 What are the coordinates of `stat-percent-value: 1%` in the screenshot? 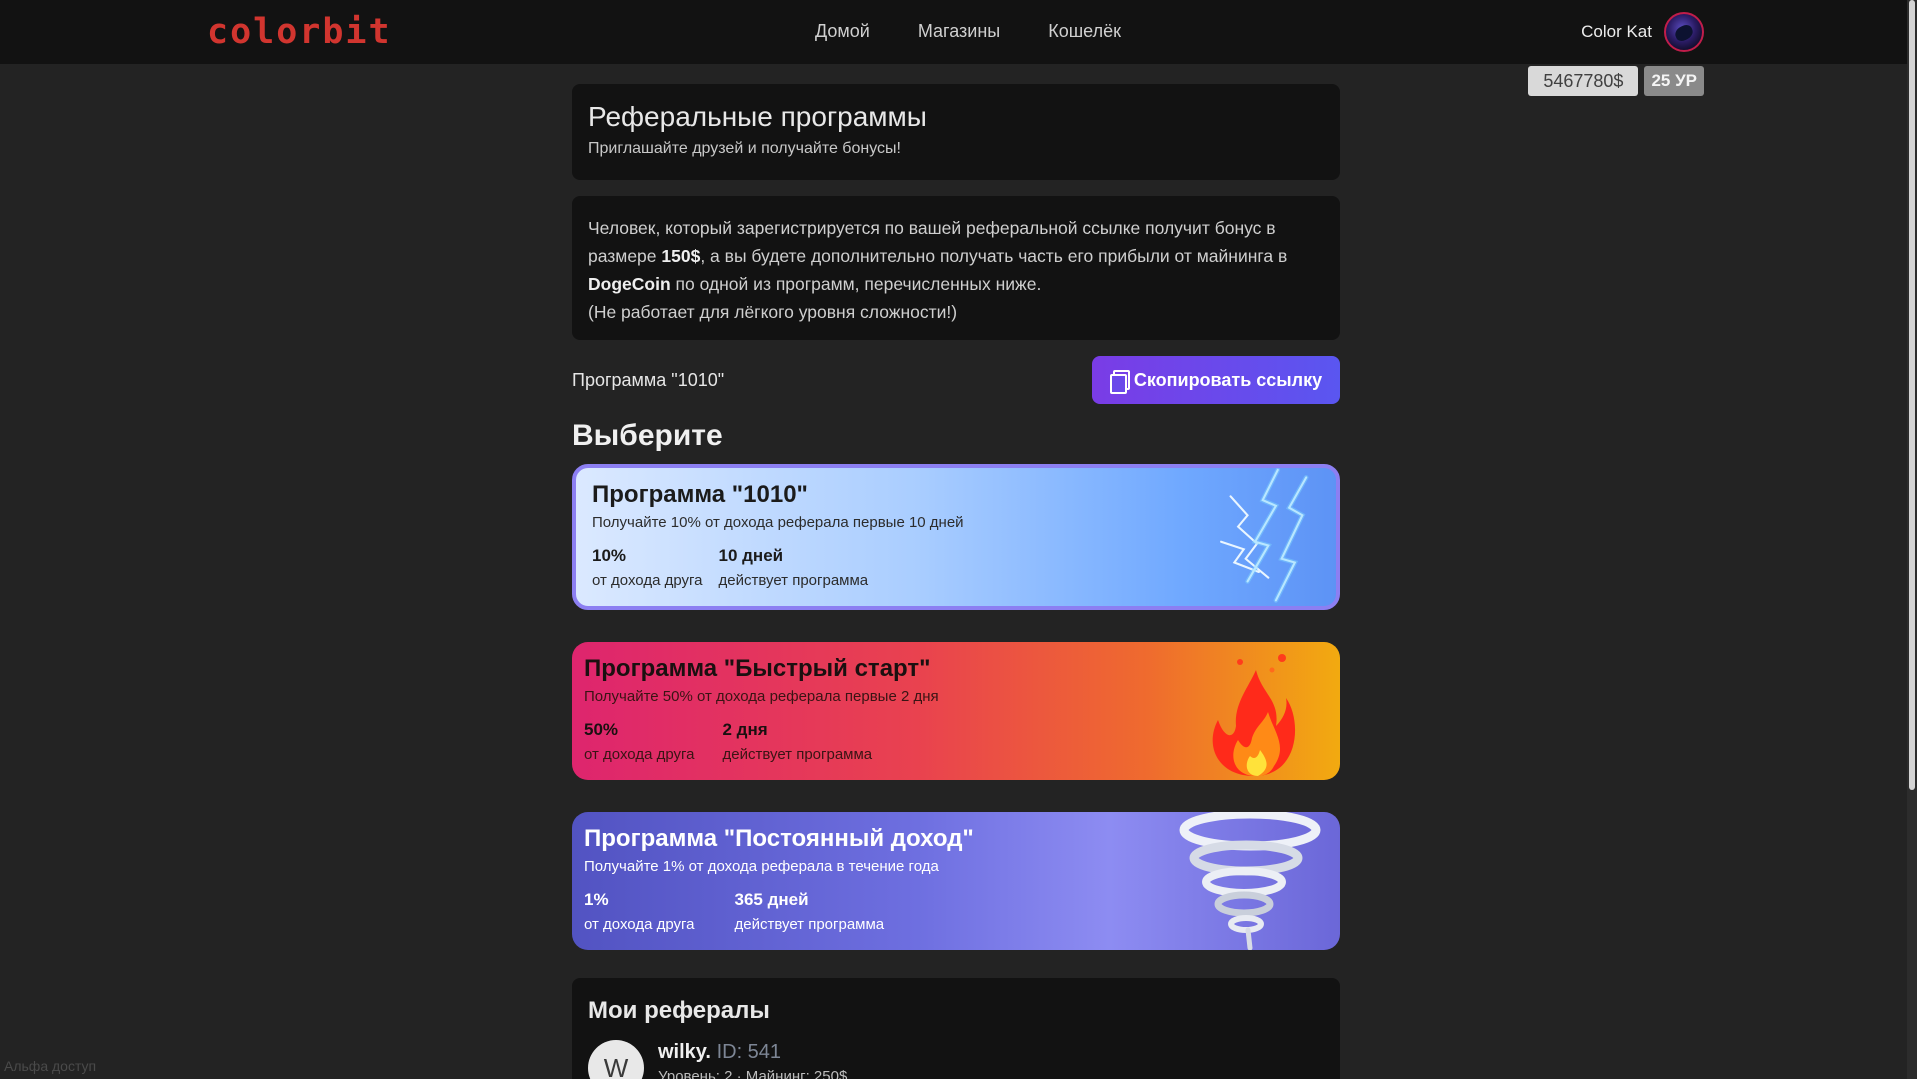 It's located at (596, 899).